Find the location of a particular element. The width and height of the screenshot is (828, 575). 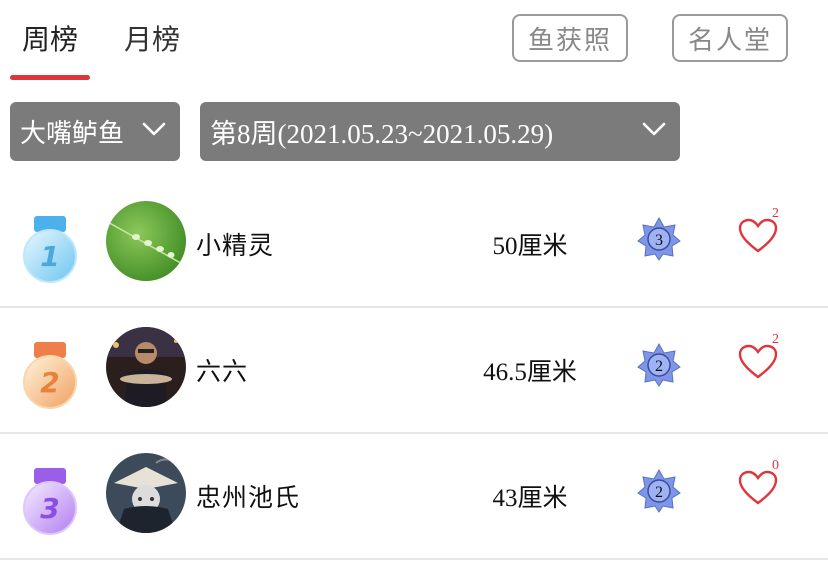

avatar-man-holding-fish-icon is located at coordinates (146, 367).